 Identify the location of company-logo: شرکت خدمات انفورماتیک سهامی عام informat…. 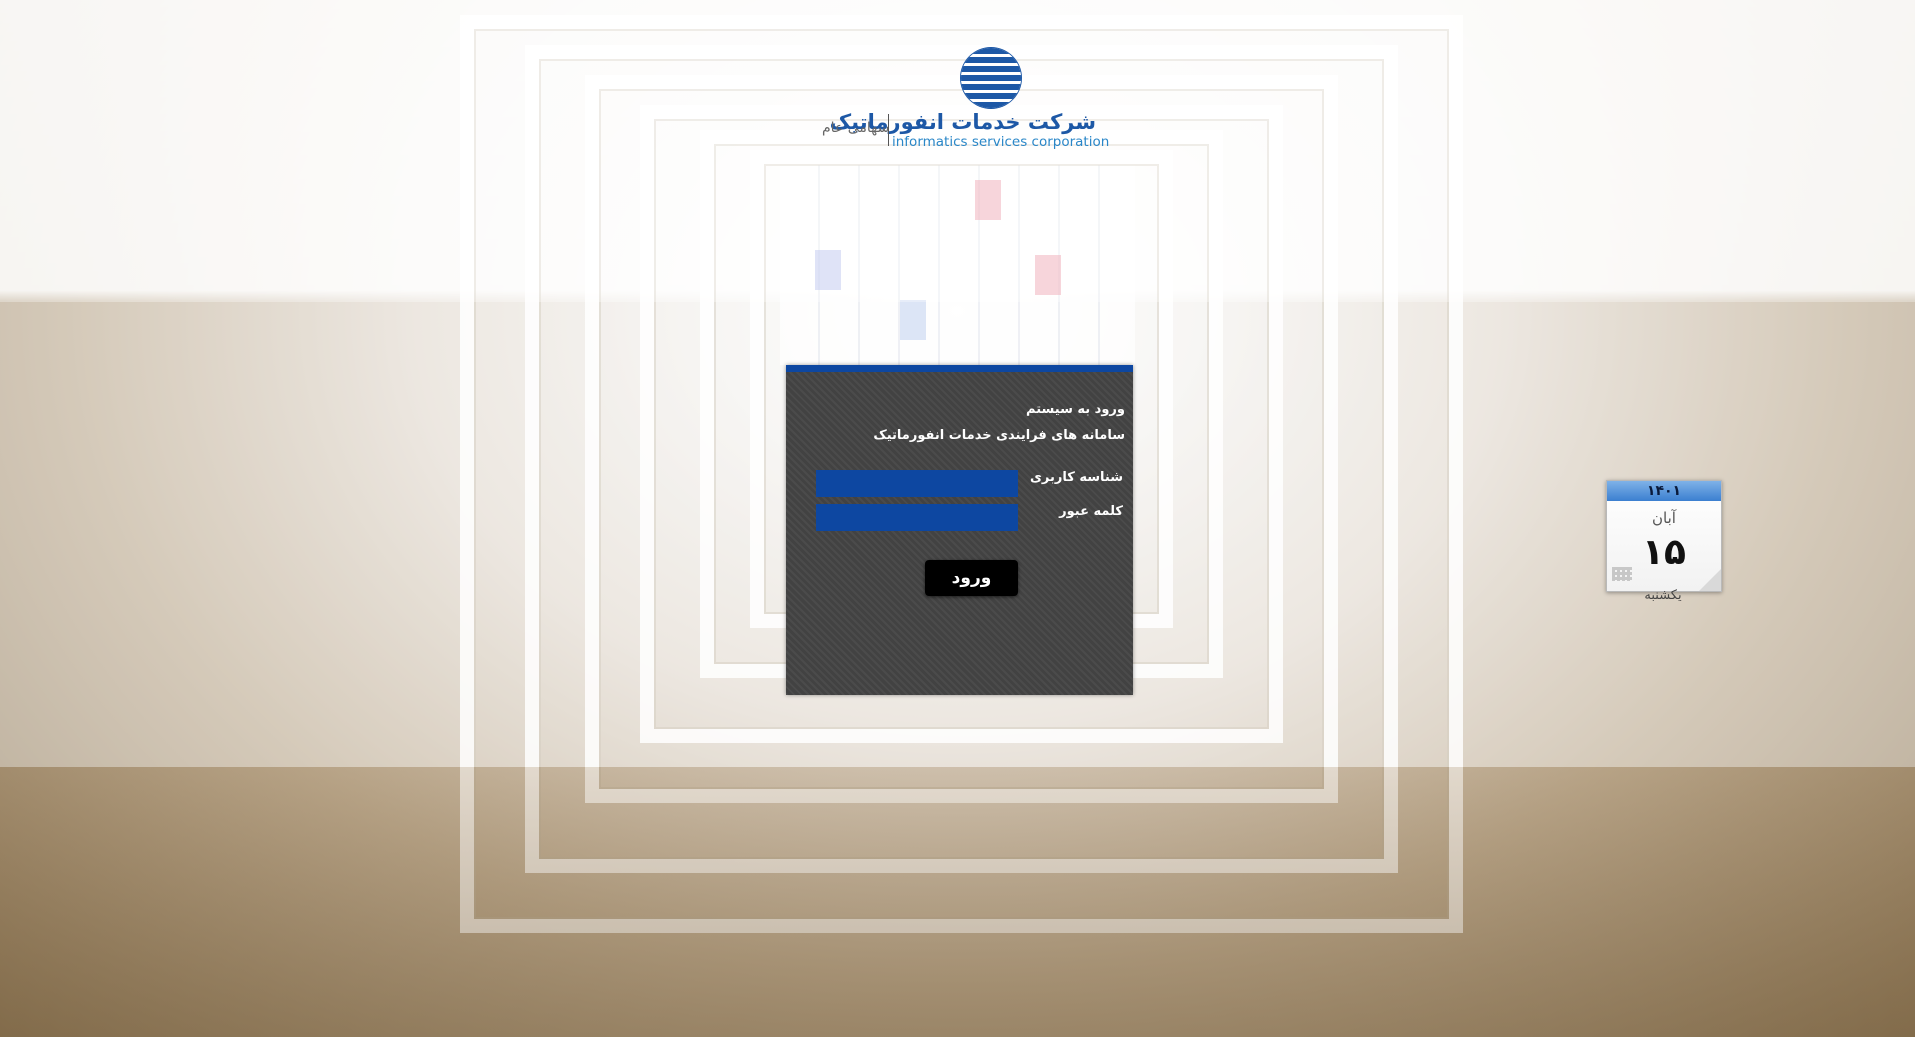
(964, 100).